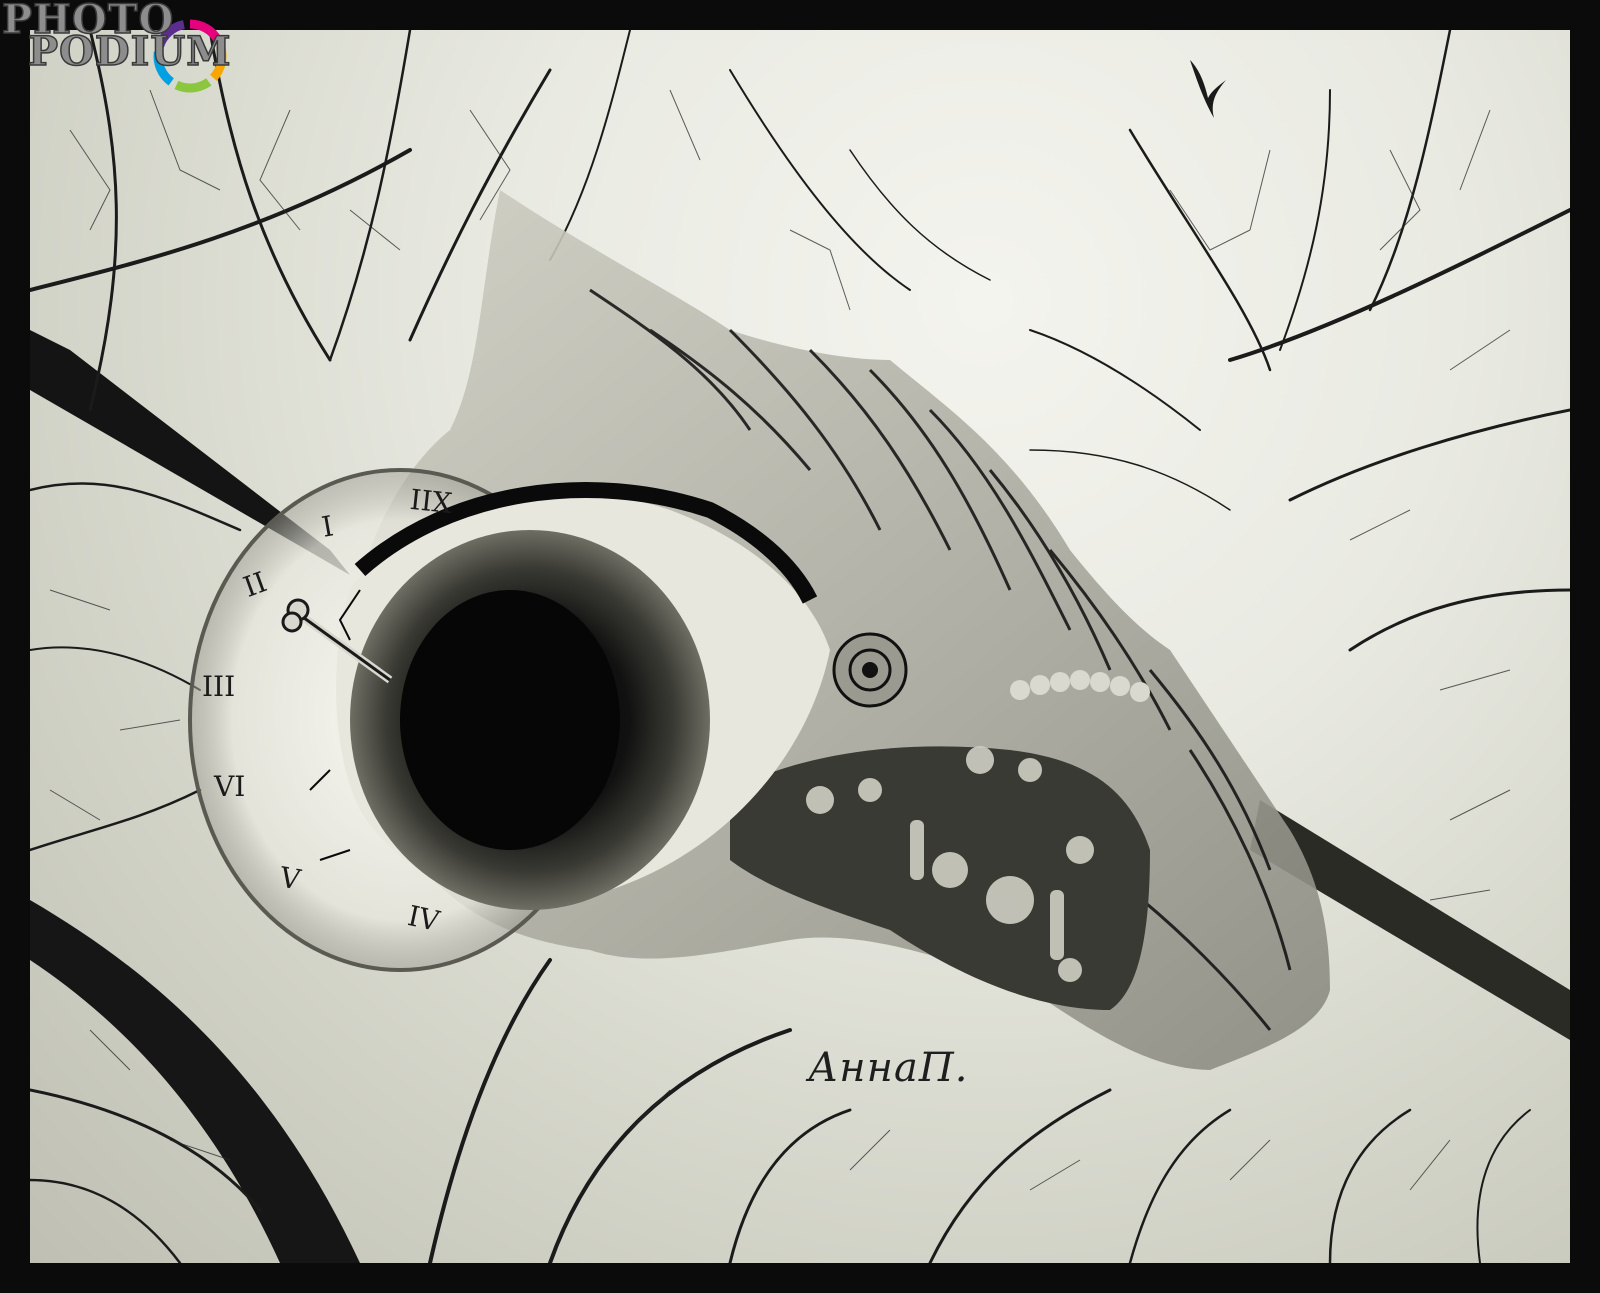 This screenshot has height=1293, width=1600. What do you see at coordinates (510, 720) in the screenshot?
I see `eye-pupil` at bounding box center [510, 720].